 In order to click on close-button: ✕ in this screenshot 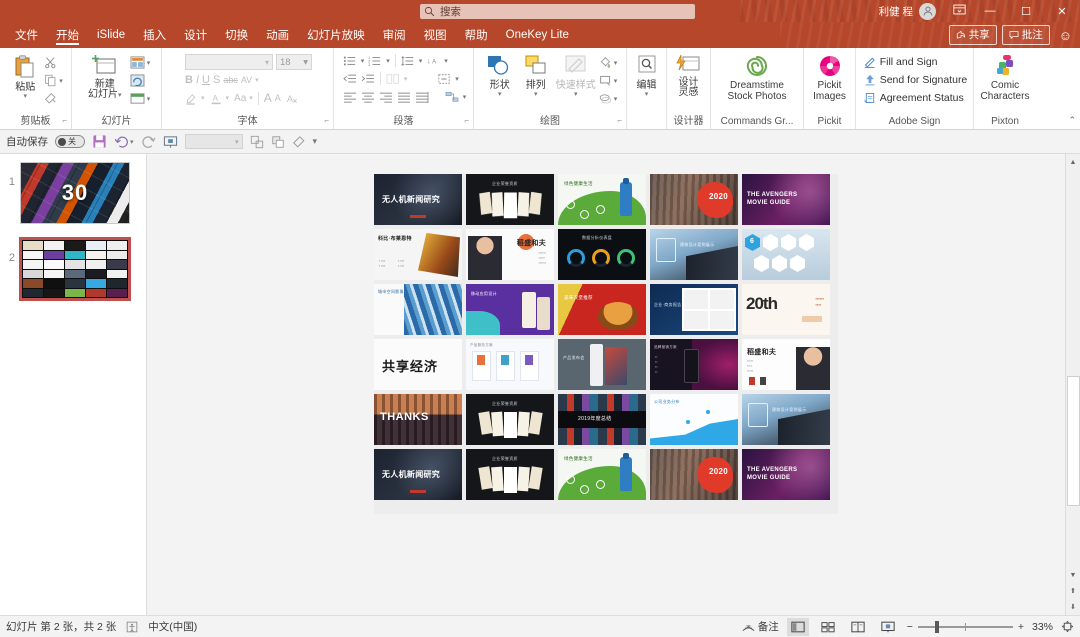, I will do `click(1062, 11)`.